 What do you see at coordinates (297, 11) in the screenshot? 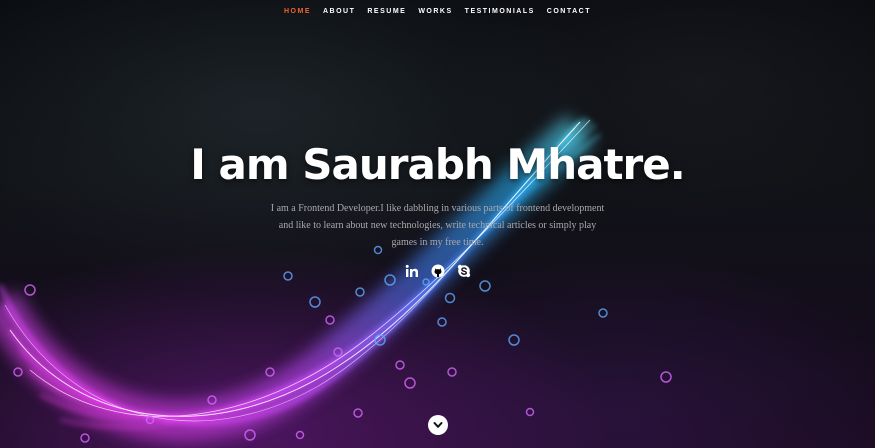
I see `nav-item-home: HOME` at bounding box center [297, 11].